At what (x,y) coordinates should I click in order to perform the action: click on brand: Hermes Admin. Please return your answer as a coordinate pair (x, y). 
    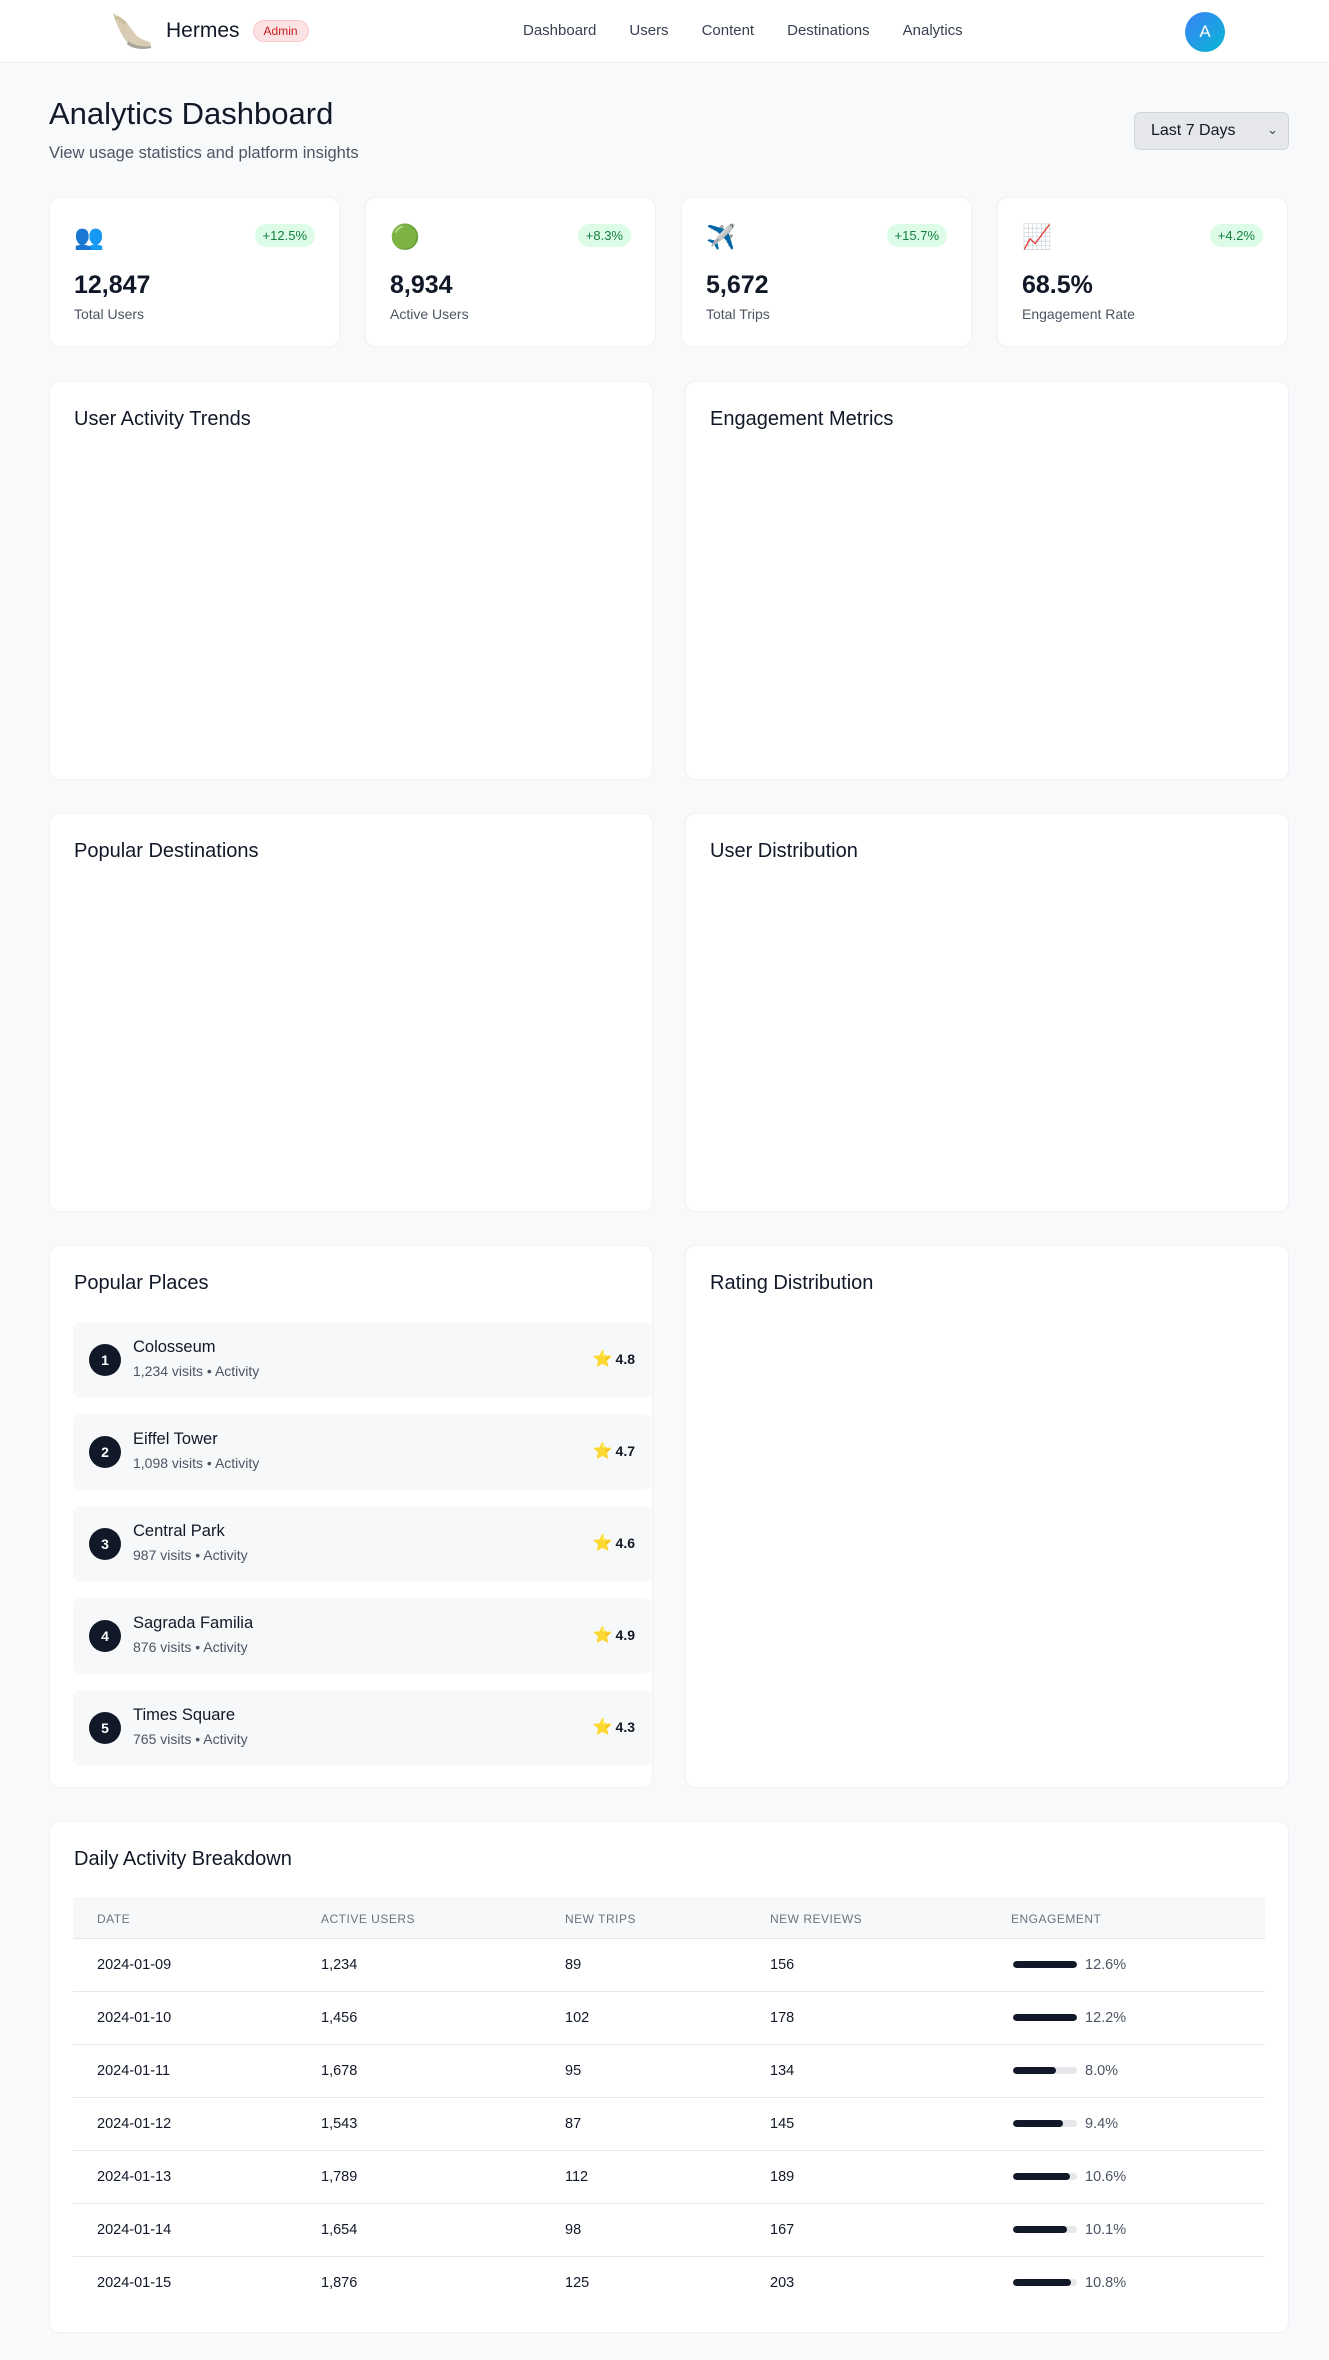
    Looking at the image, I should click on (209, 31).